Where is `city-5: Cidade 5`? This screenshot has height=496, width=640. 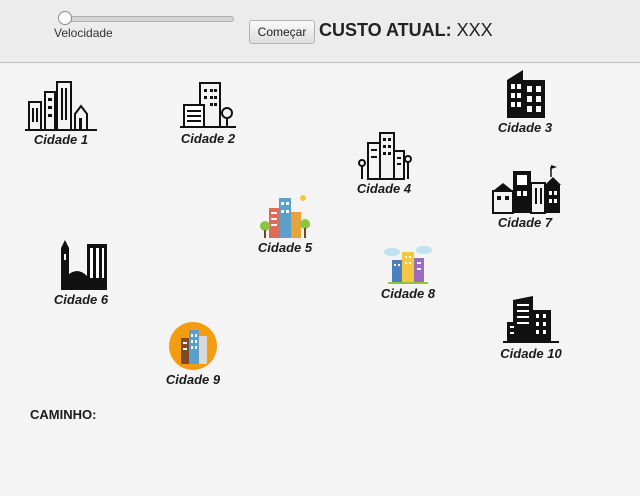 city-5: Cidade 5 is located at coordinates (285, 222).